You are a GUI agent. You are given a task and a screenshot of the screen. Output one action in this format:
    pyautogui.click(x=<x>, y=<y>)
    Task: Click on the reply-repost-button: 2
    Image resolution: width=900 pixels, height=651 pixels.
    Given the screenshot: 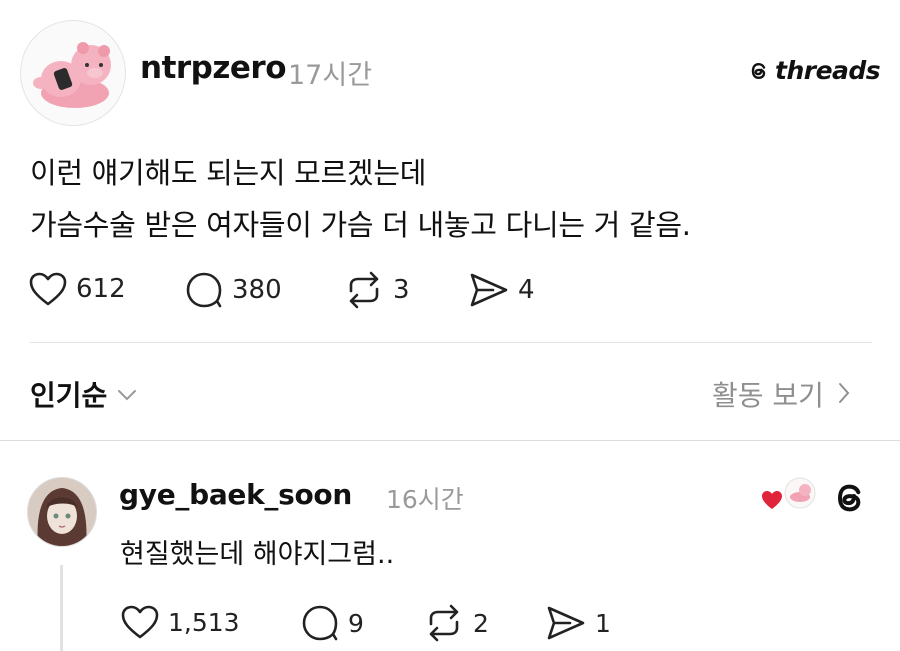 What is the action you would take?
    pyautogui.click(x=456, y=623)
    